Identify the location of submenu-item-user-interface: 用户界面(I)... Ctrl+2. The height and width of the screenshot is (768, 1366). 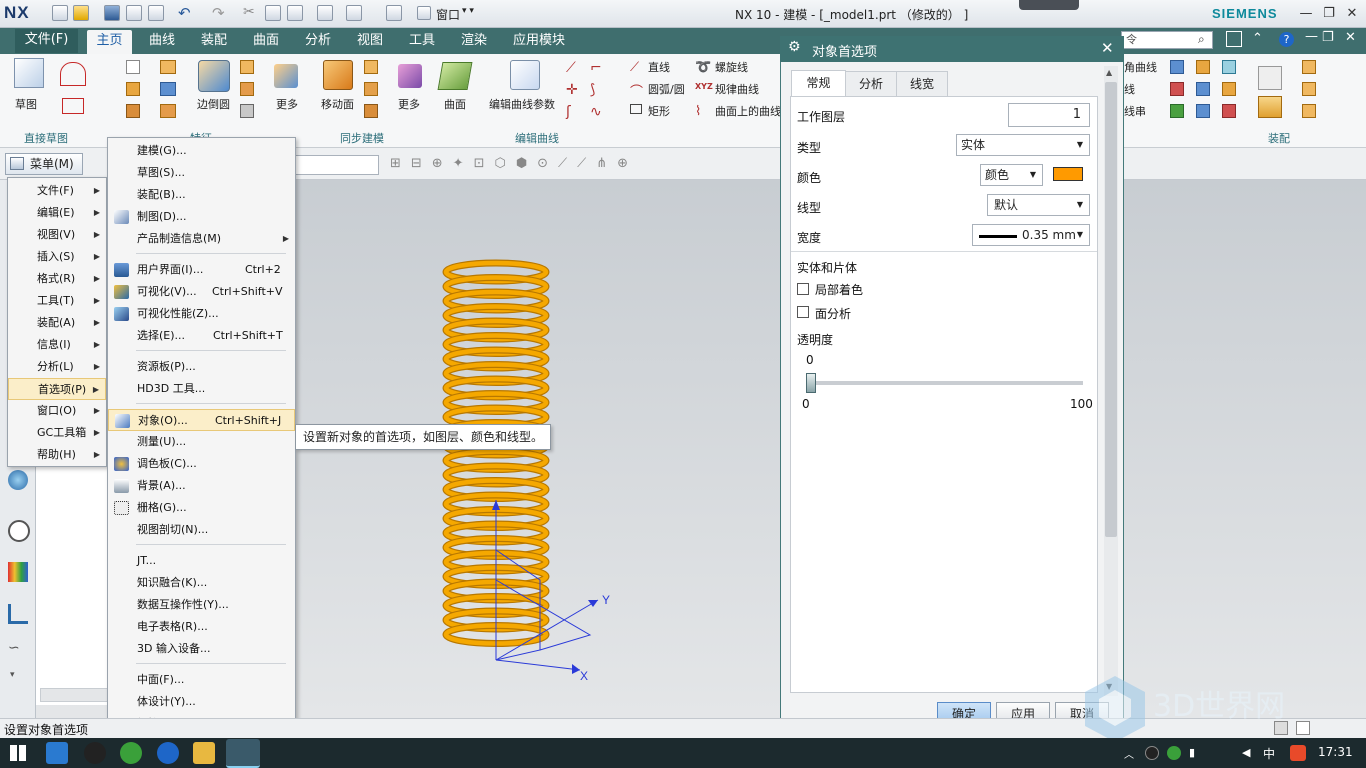
(201, 270).